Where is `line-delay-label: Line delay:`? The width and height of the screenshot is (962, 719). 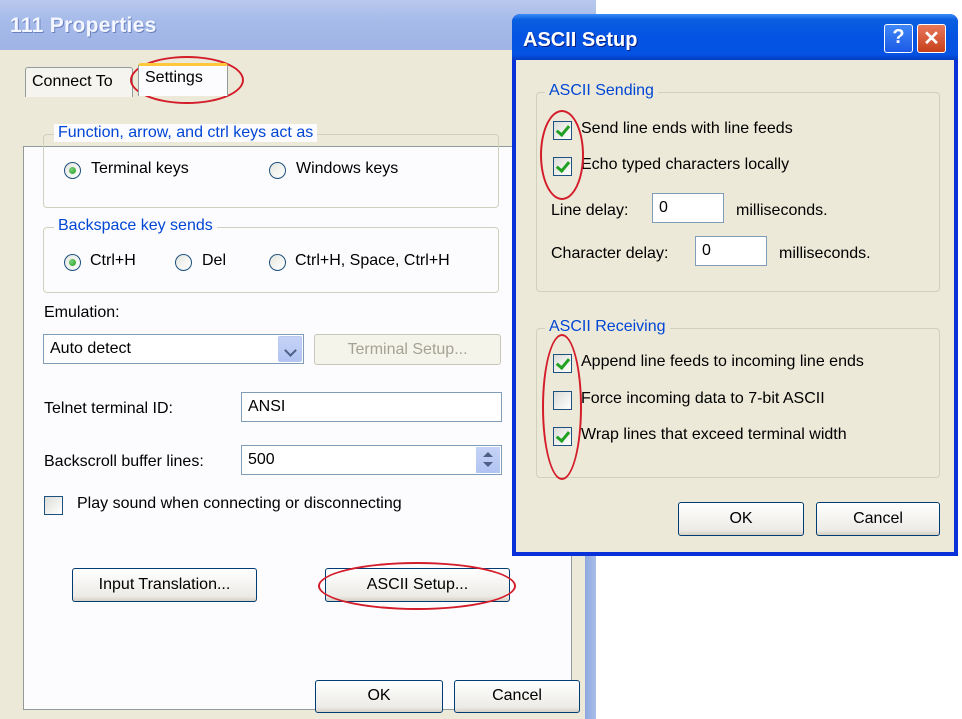 line-delay-label: Line delay: is located at coordinates (590, 210).